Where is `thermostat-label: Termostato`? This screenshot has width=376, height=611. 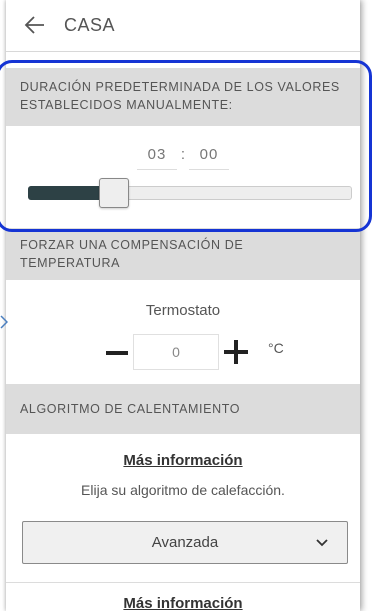
thermostat-label: Termostato is located at coordinates (183, 310).